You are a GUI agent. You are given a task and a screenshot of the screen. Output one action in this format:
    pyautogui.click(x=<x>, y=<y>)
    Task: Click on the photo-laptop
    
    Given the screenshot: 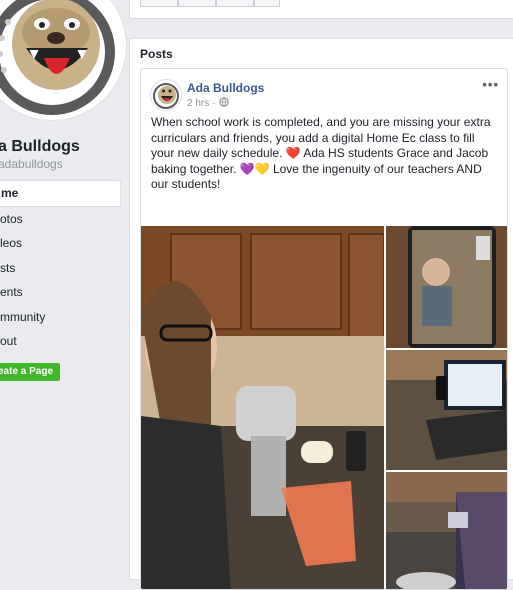 What is the action you would take?
    pyautogui.click(x=446, y=410)
    